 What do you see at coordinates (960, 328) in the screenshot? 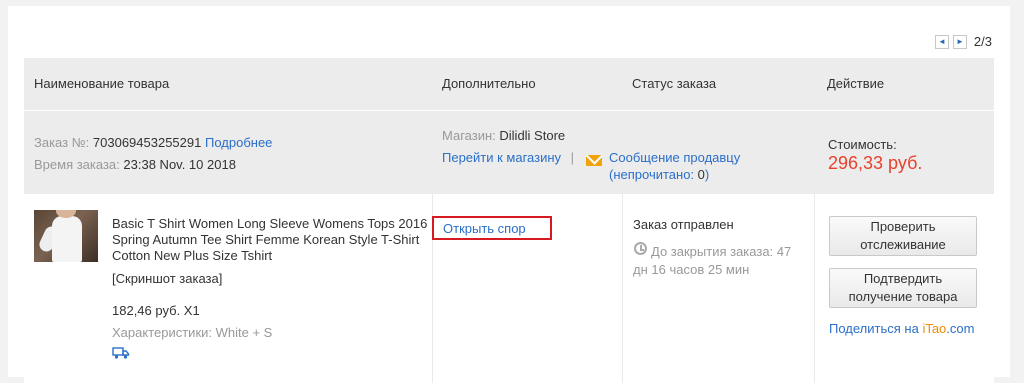
I see `share-brand-rest: .com` at bounding box center [960, 328].